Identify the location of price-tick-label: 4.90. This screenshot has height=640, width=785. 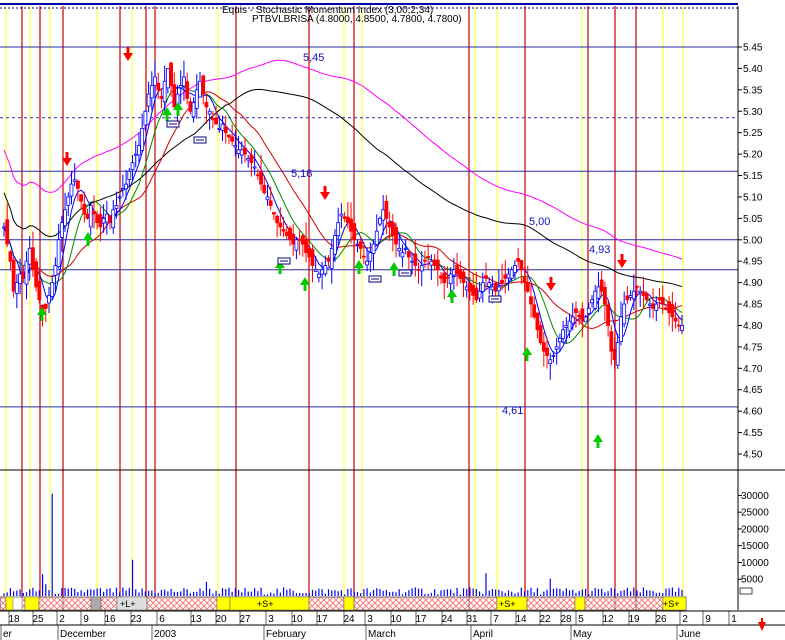
(753, 283).